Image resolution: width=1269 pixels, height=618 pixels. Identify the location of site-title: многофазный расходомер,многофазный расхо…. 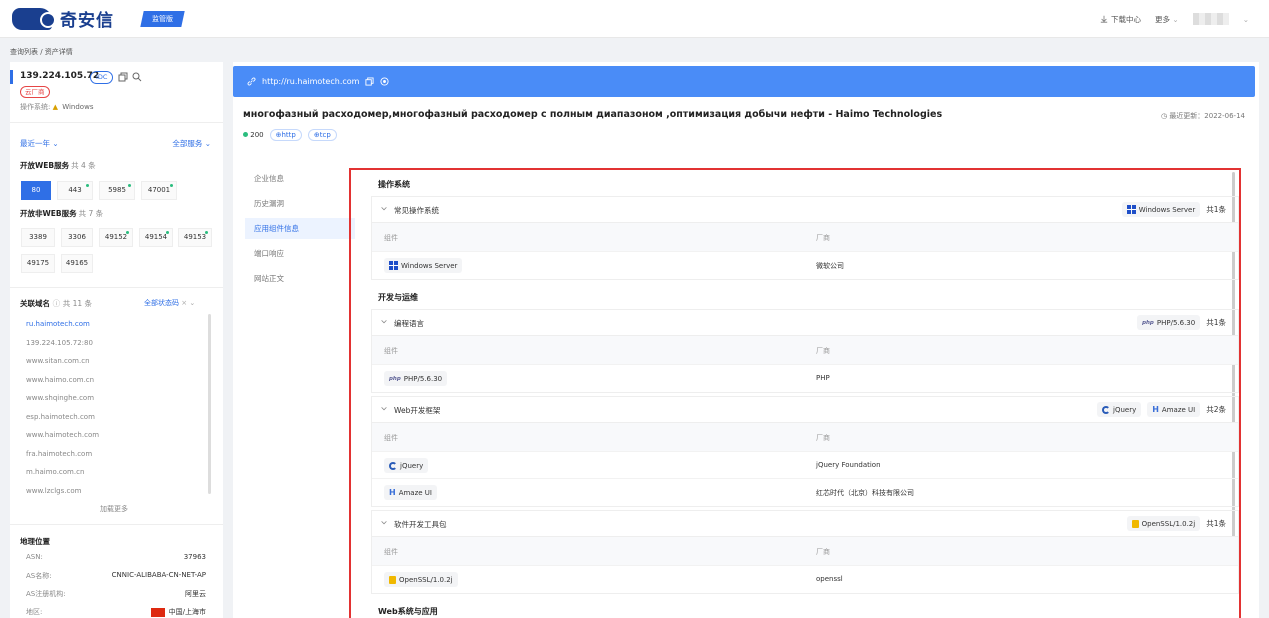
(593, 114).